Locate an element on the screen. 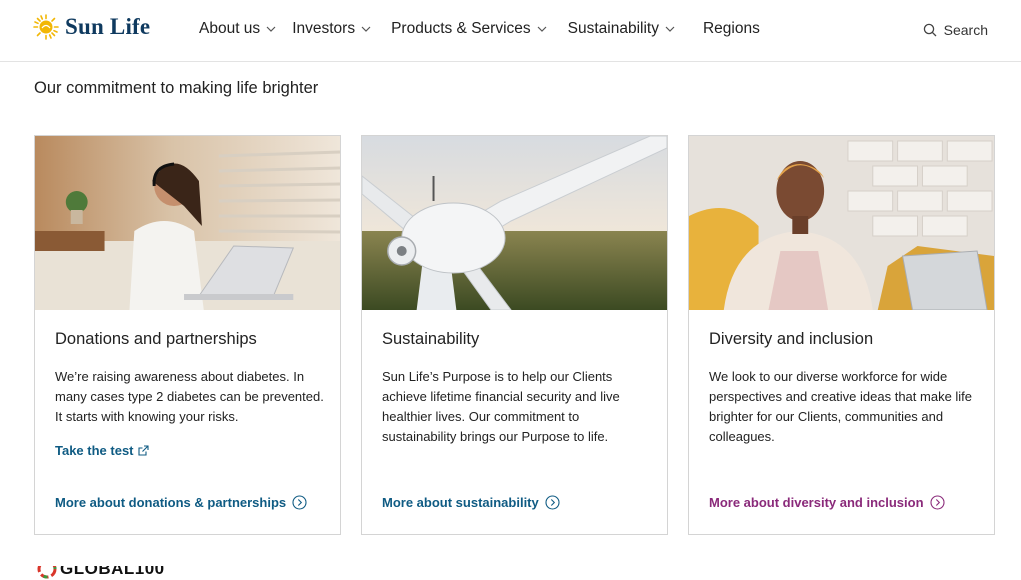 The image size is (1021, 580). nav-about-us: About us is located at coordinates (237, 29).